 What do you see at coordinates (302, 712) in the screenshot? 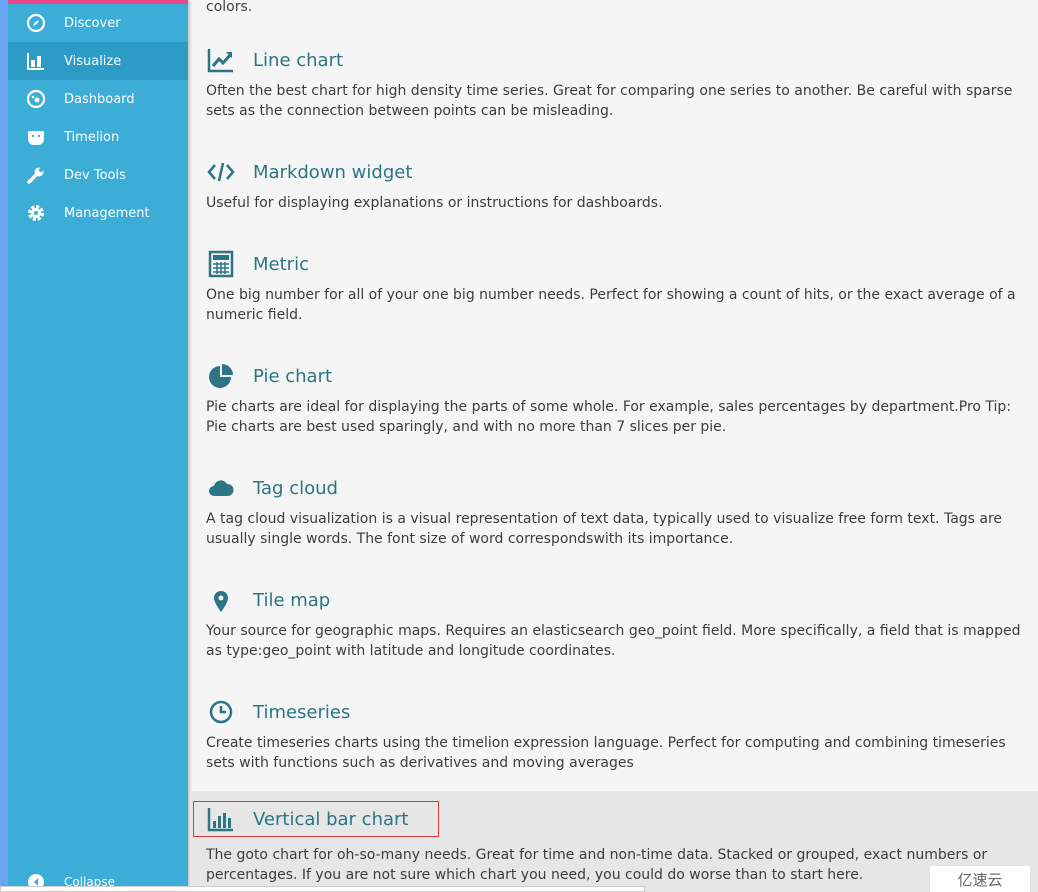
I see `vis-type-title: Timeseries` at bounding box center [302, 712].